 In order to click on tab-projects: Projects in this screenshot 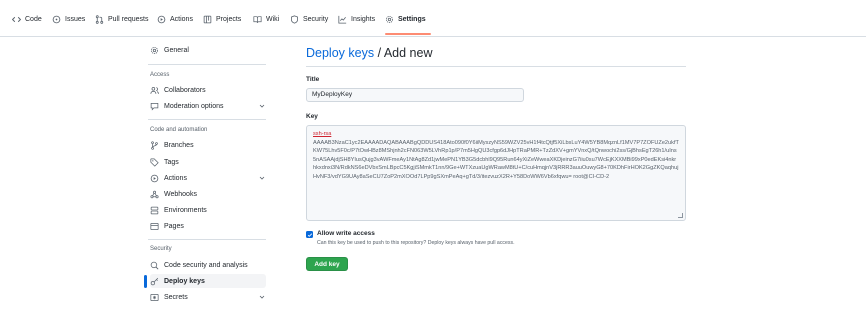, I will do `click(222, 19)`.